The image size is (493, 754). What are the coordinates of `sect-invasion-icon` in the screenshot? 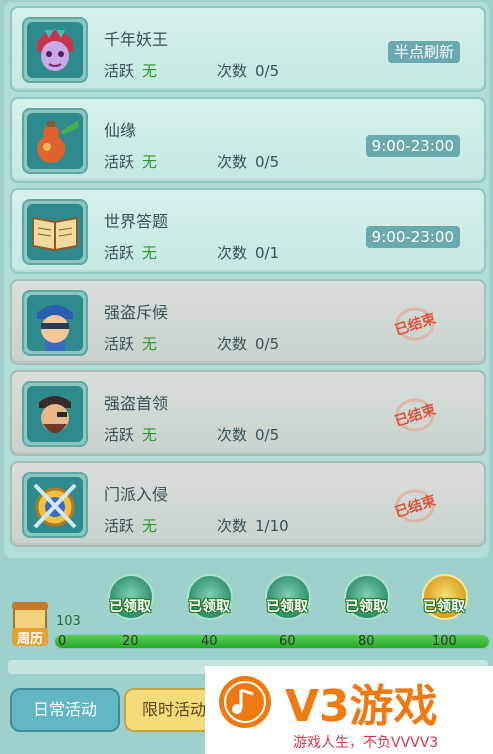 It's located at (55, 505).